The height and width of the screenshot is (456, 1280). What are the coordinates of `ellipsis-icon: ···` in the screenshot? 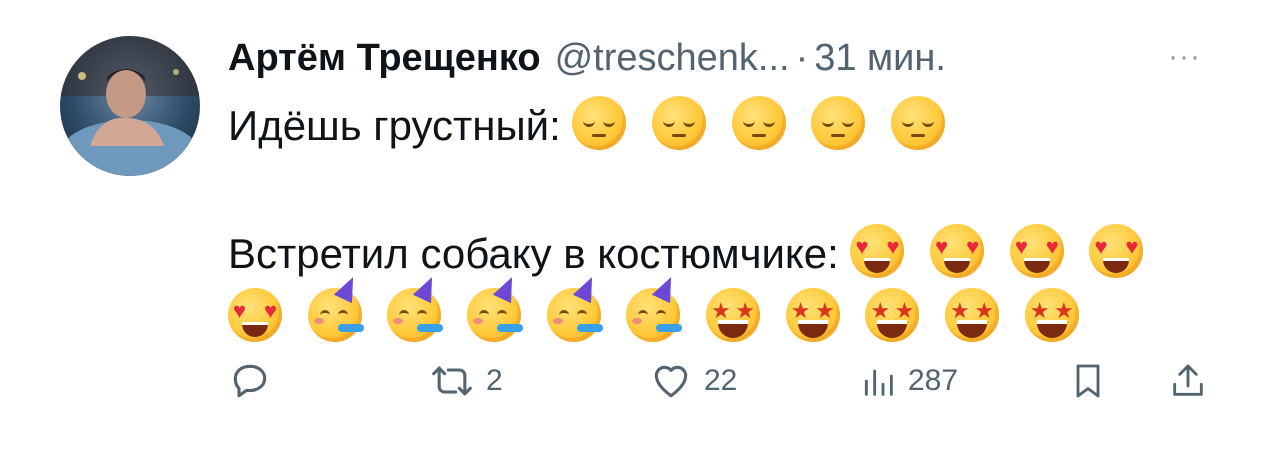 It's located at (1184, 57).